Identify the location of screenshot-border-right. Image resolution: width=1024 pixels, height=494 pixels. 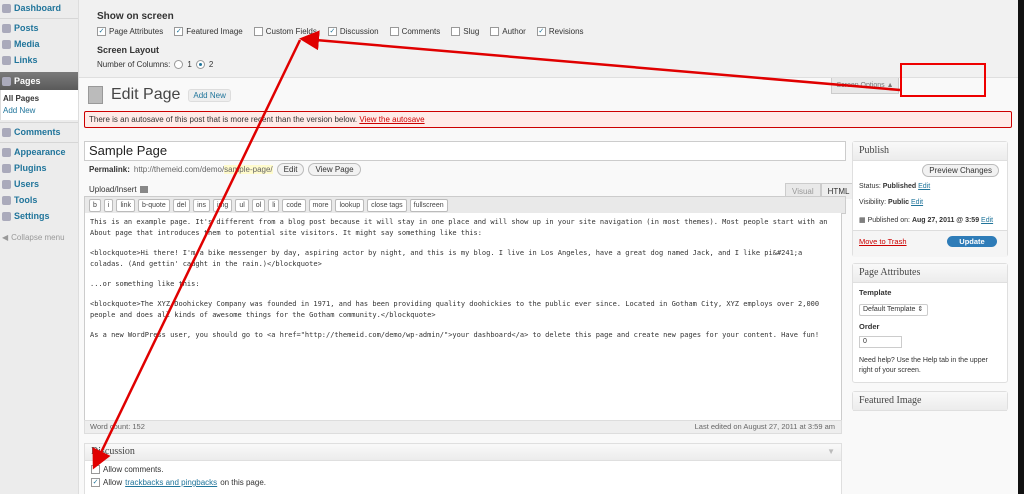
(1021, 247).